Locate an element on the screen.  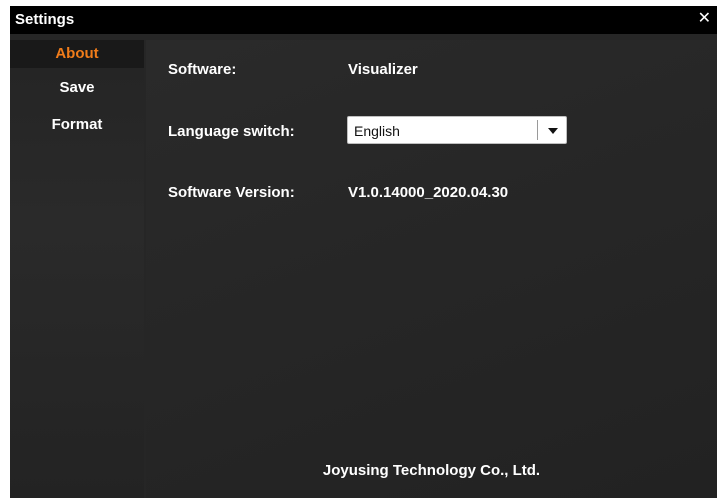
sidebar-item-about: About is located at coordinates (77, 54).